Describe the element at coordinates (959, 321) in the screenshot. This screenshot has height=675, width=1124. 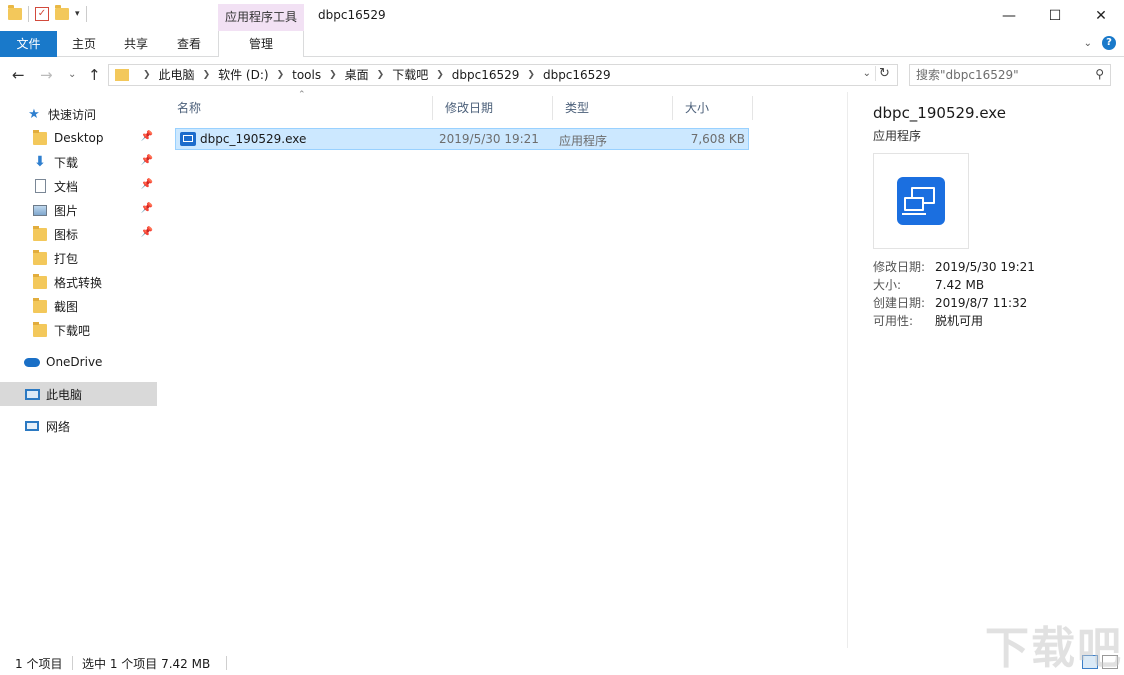
I see `property-value: 脱机可用` at that location.